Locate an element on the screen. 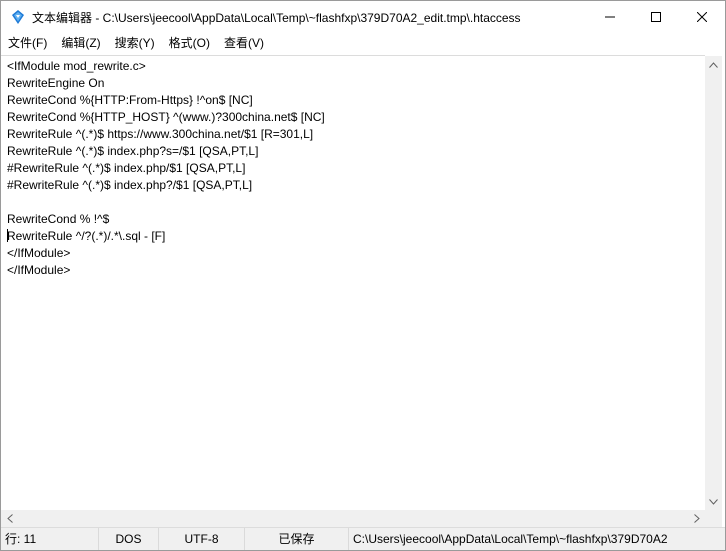 The image size is (726, 551). scroll-left-button is located at coordinates (9, 518).